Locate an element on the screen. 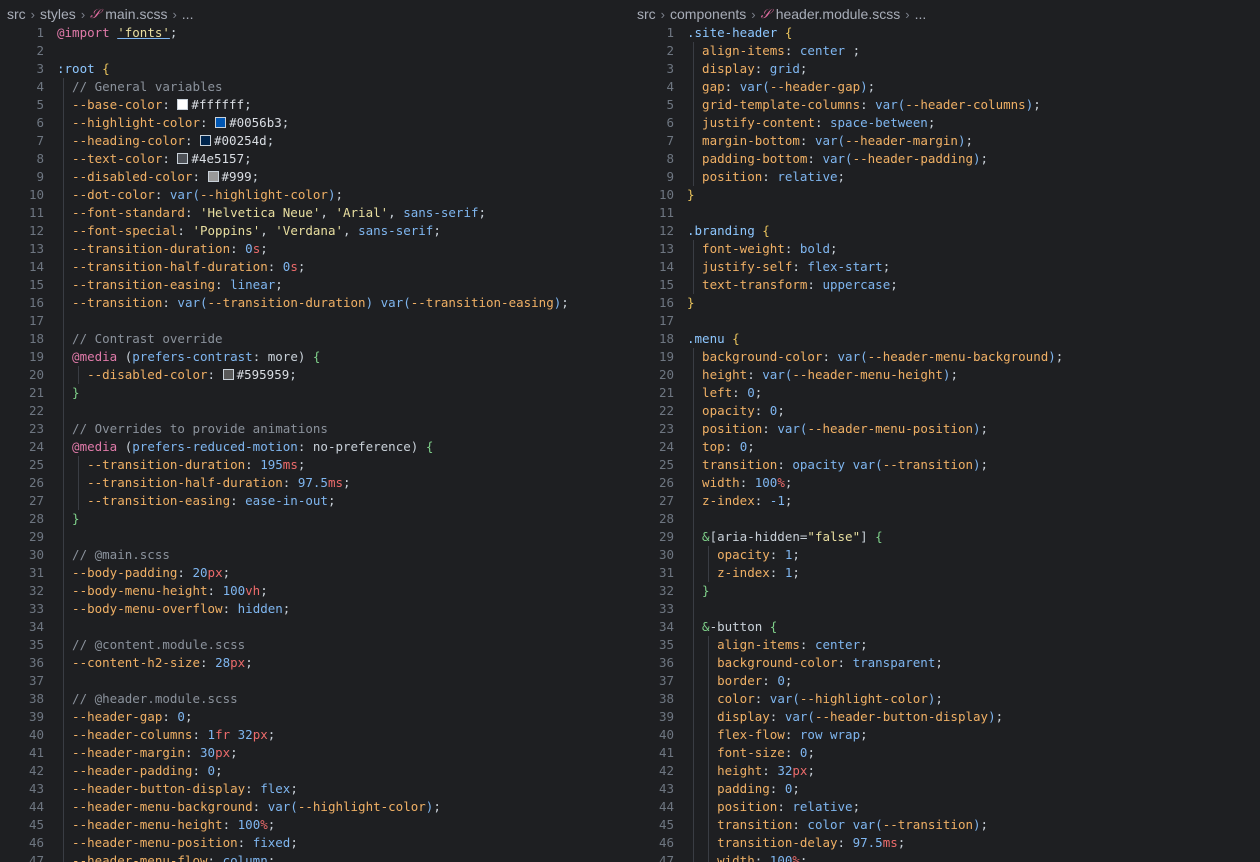 The width and height of the screenshot is (1260, 862). code-line: 35 align-items: center; is located at coordinates (945, 645).